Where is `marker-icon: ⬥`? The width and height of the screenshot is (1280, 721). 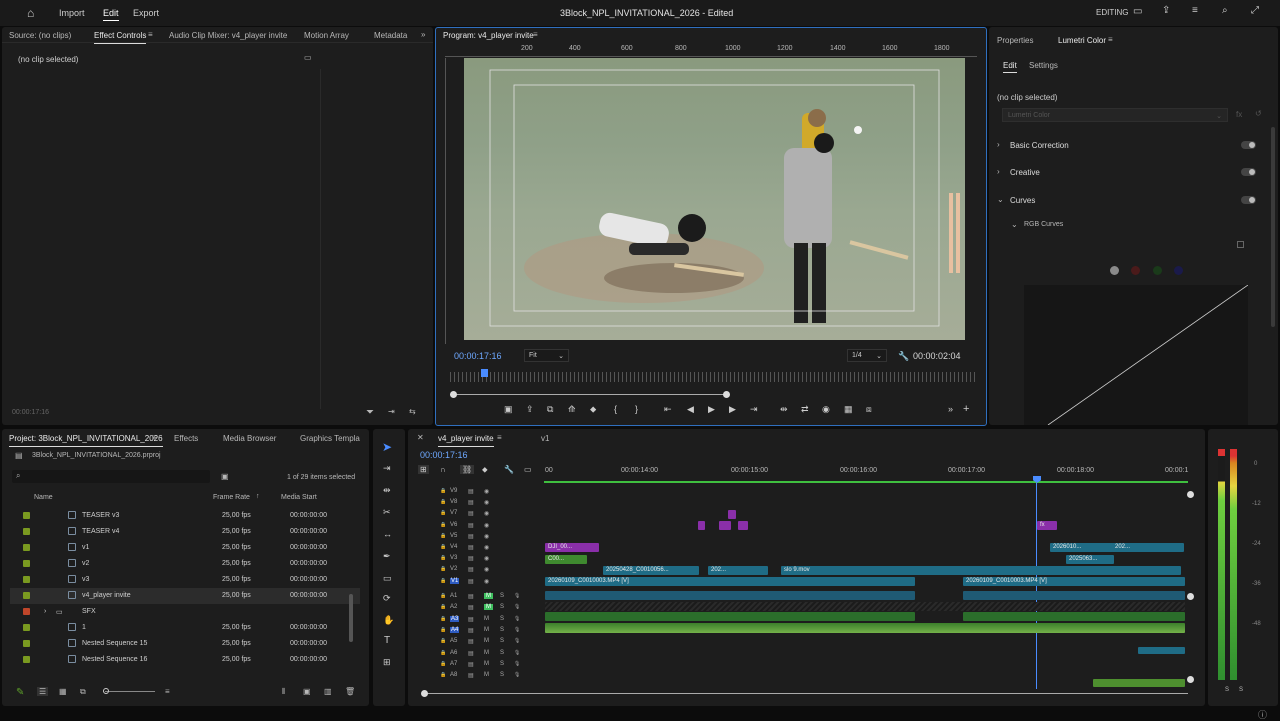
marker-icon: ⬥ is located at coordinates (593, 409).